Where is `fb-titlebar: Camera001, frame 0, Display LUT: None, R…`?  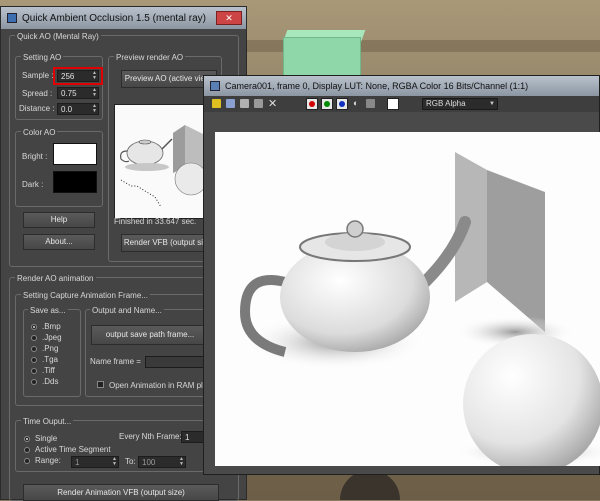
fb-titlebar: Camera001, frame 0, Display LUT: None, R… is located at coordinates (401, 86).